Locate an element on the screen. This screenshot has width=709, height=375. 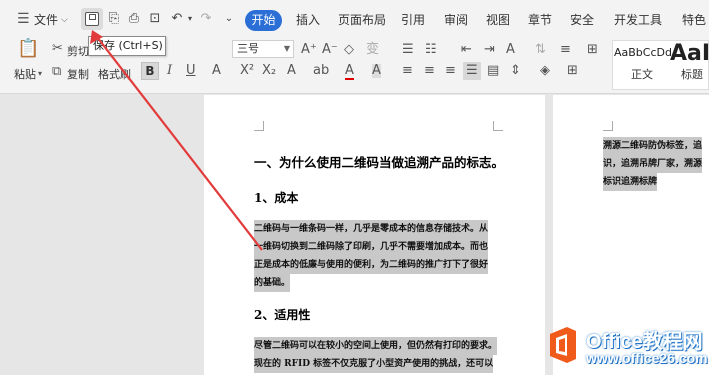
tab-view: 视图 is located at coordinates (498, 19).